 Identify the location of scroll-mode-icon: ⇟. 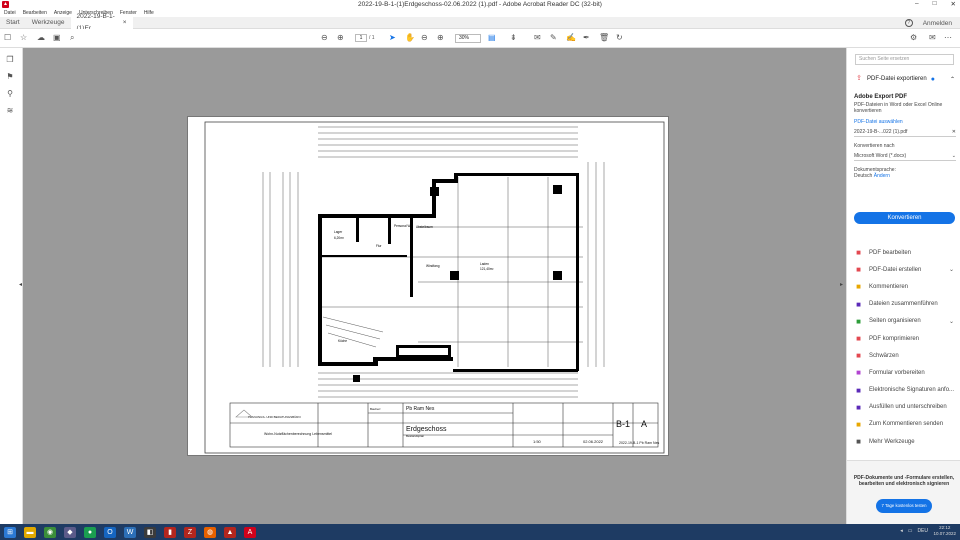
(513, 38).